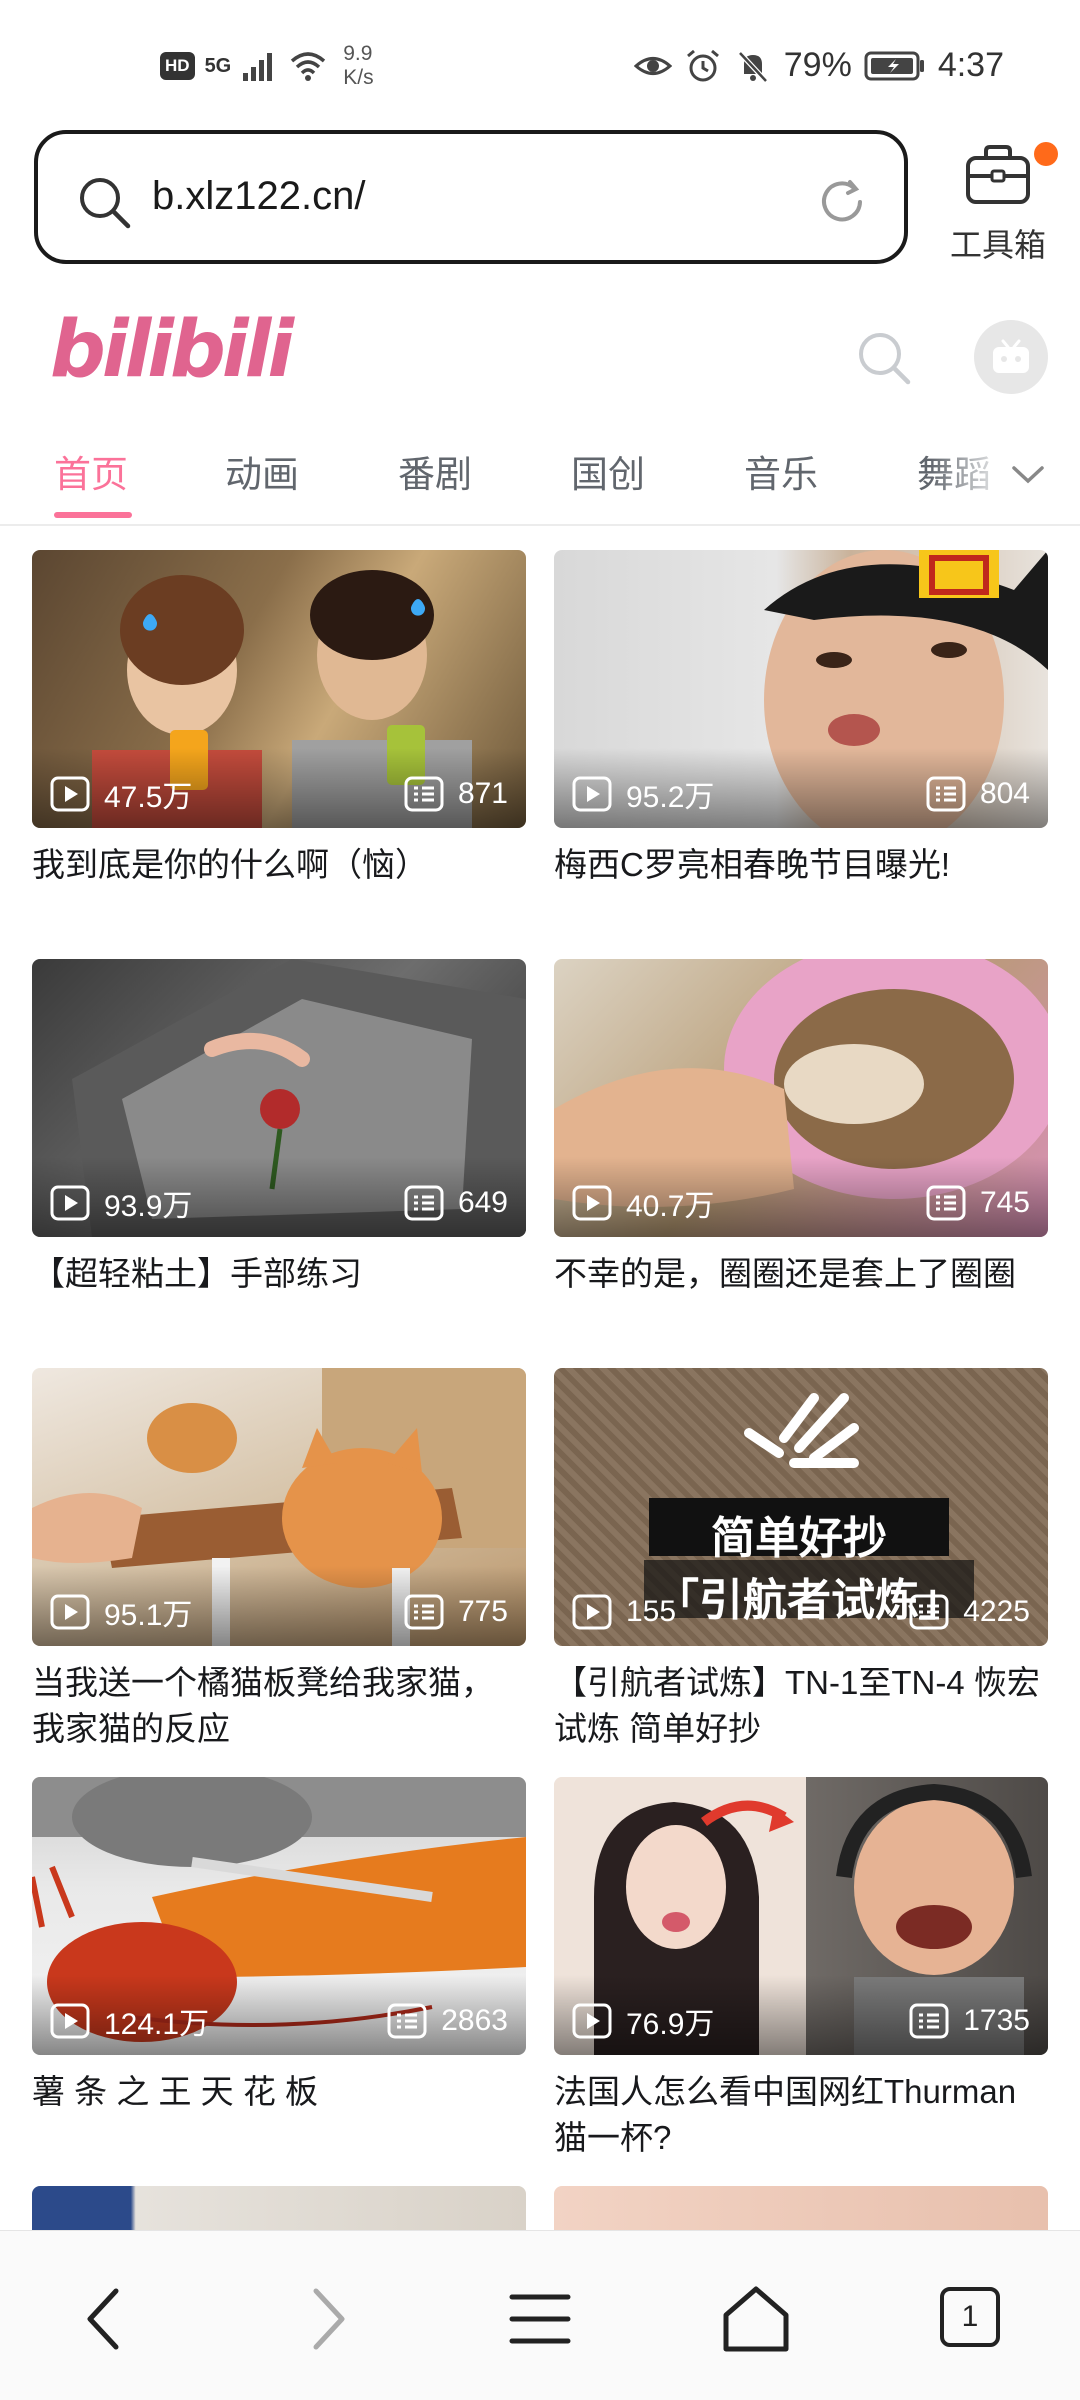 The height and width of the screenshot is (2400, 1080). I want to click on overlay-caption-top: 简单好抄, so click(799, 1538).